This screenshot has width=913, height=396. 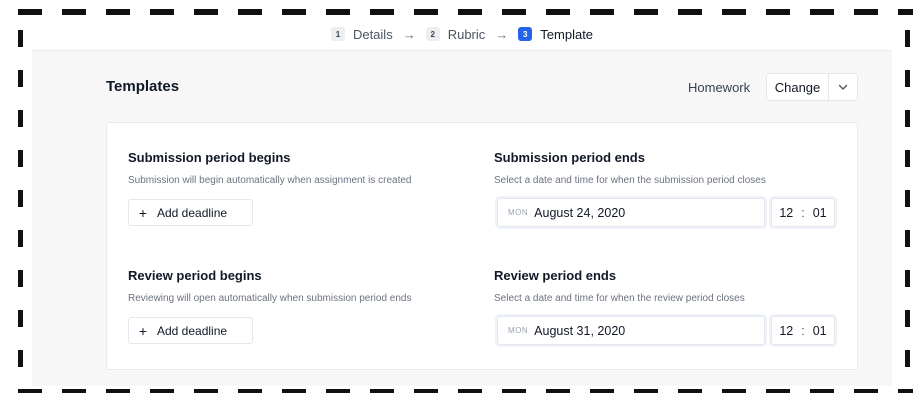 What do you see at coordinates (719, 87) in the screenshot?
I see `selected-template-name: Homework` at bounding box center [719, 87].